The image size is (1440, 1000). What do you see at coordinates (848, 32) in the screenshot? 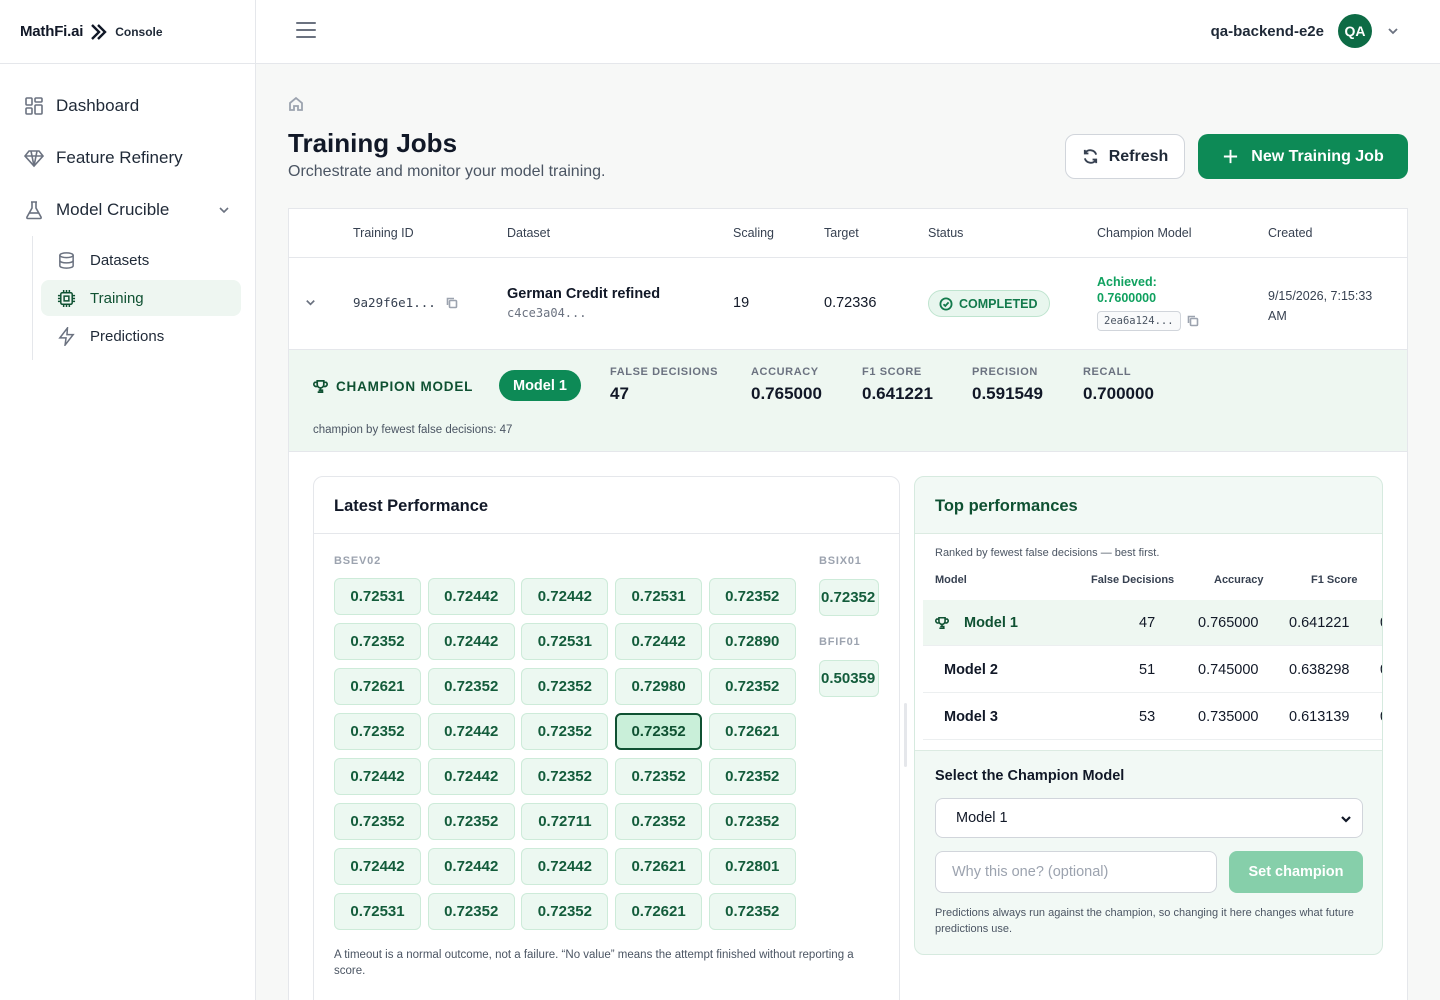
I see `topbar: qa-backend-e2e QA` at bounding box center [848, 32].